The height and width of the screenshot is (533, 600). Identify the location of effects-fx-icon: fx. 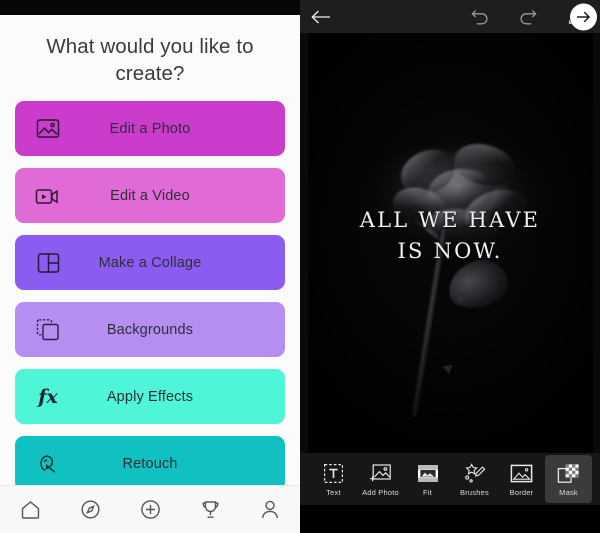
(48, 396).